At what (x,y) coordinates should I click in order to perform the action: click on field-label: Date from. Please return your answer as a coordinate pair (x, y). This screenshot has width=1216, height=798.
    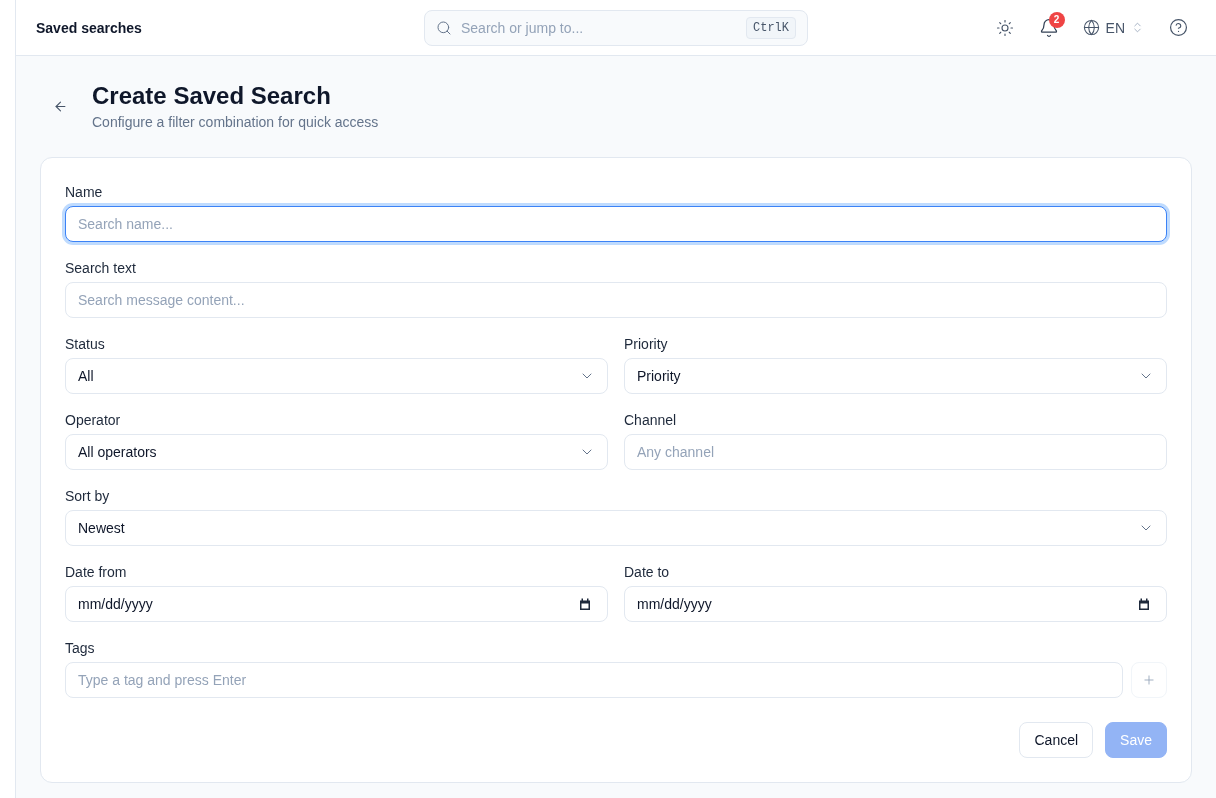
    Looking at the image, I should click on (96, 572).